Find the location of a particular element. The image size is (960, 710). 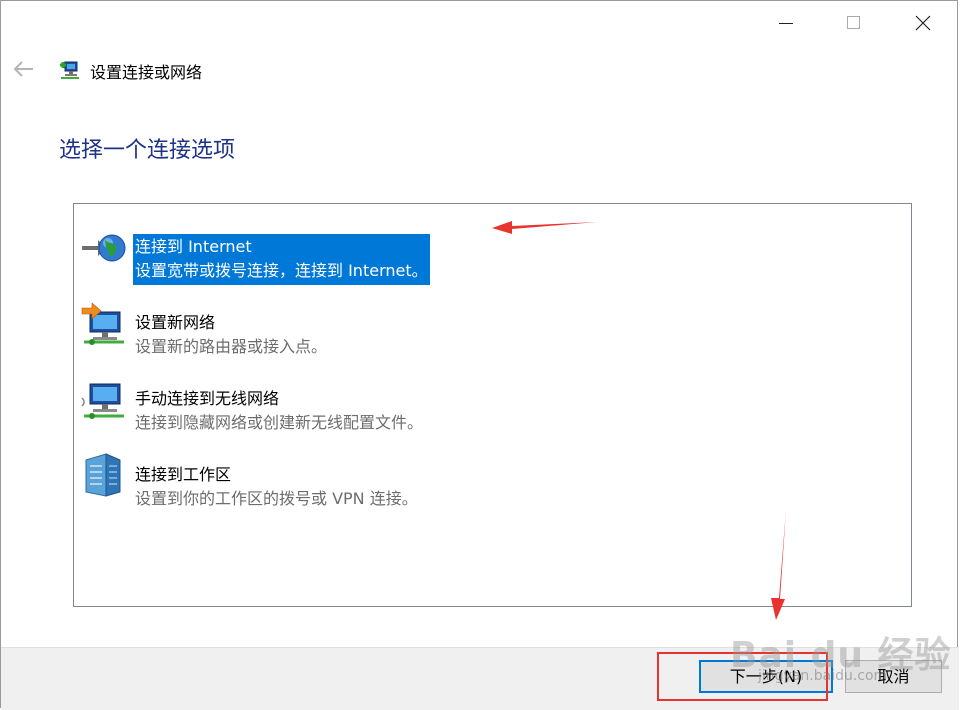

watermark-url: jingyan.baidu.com is located at coordinates (823, 676).